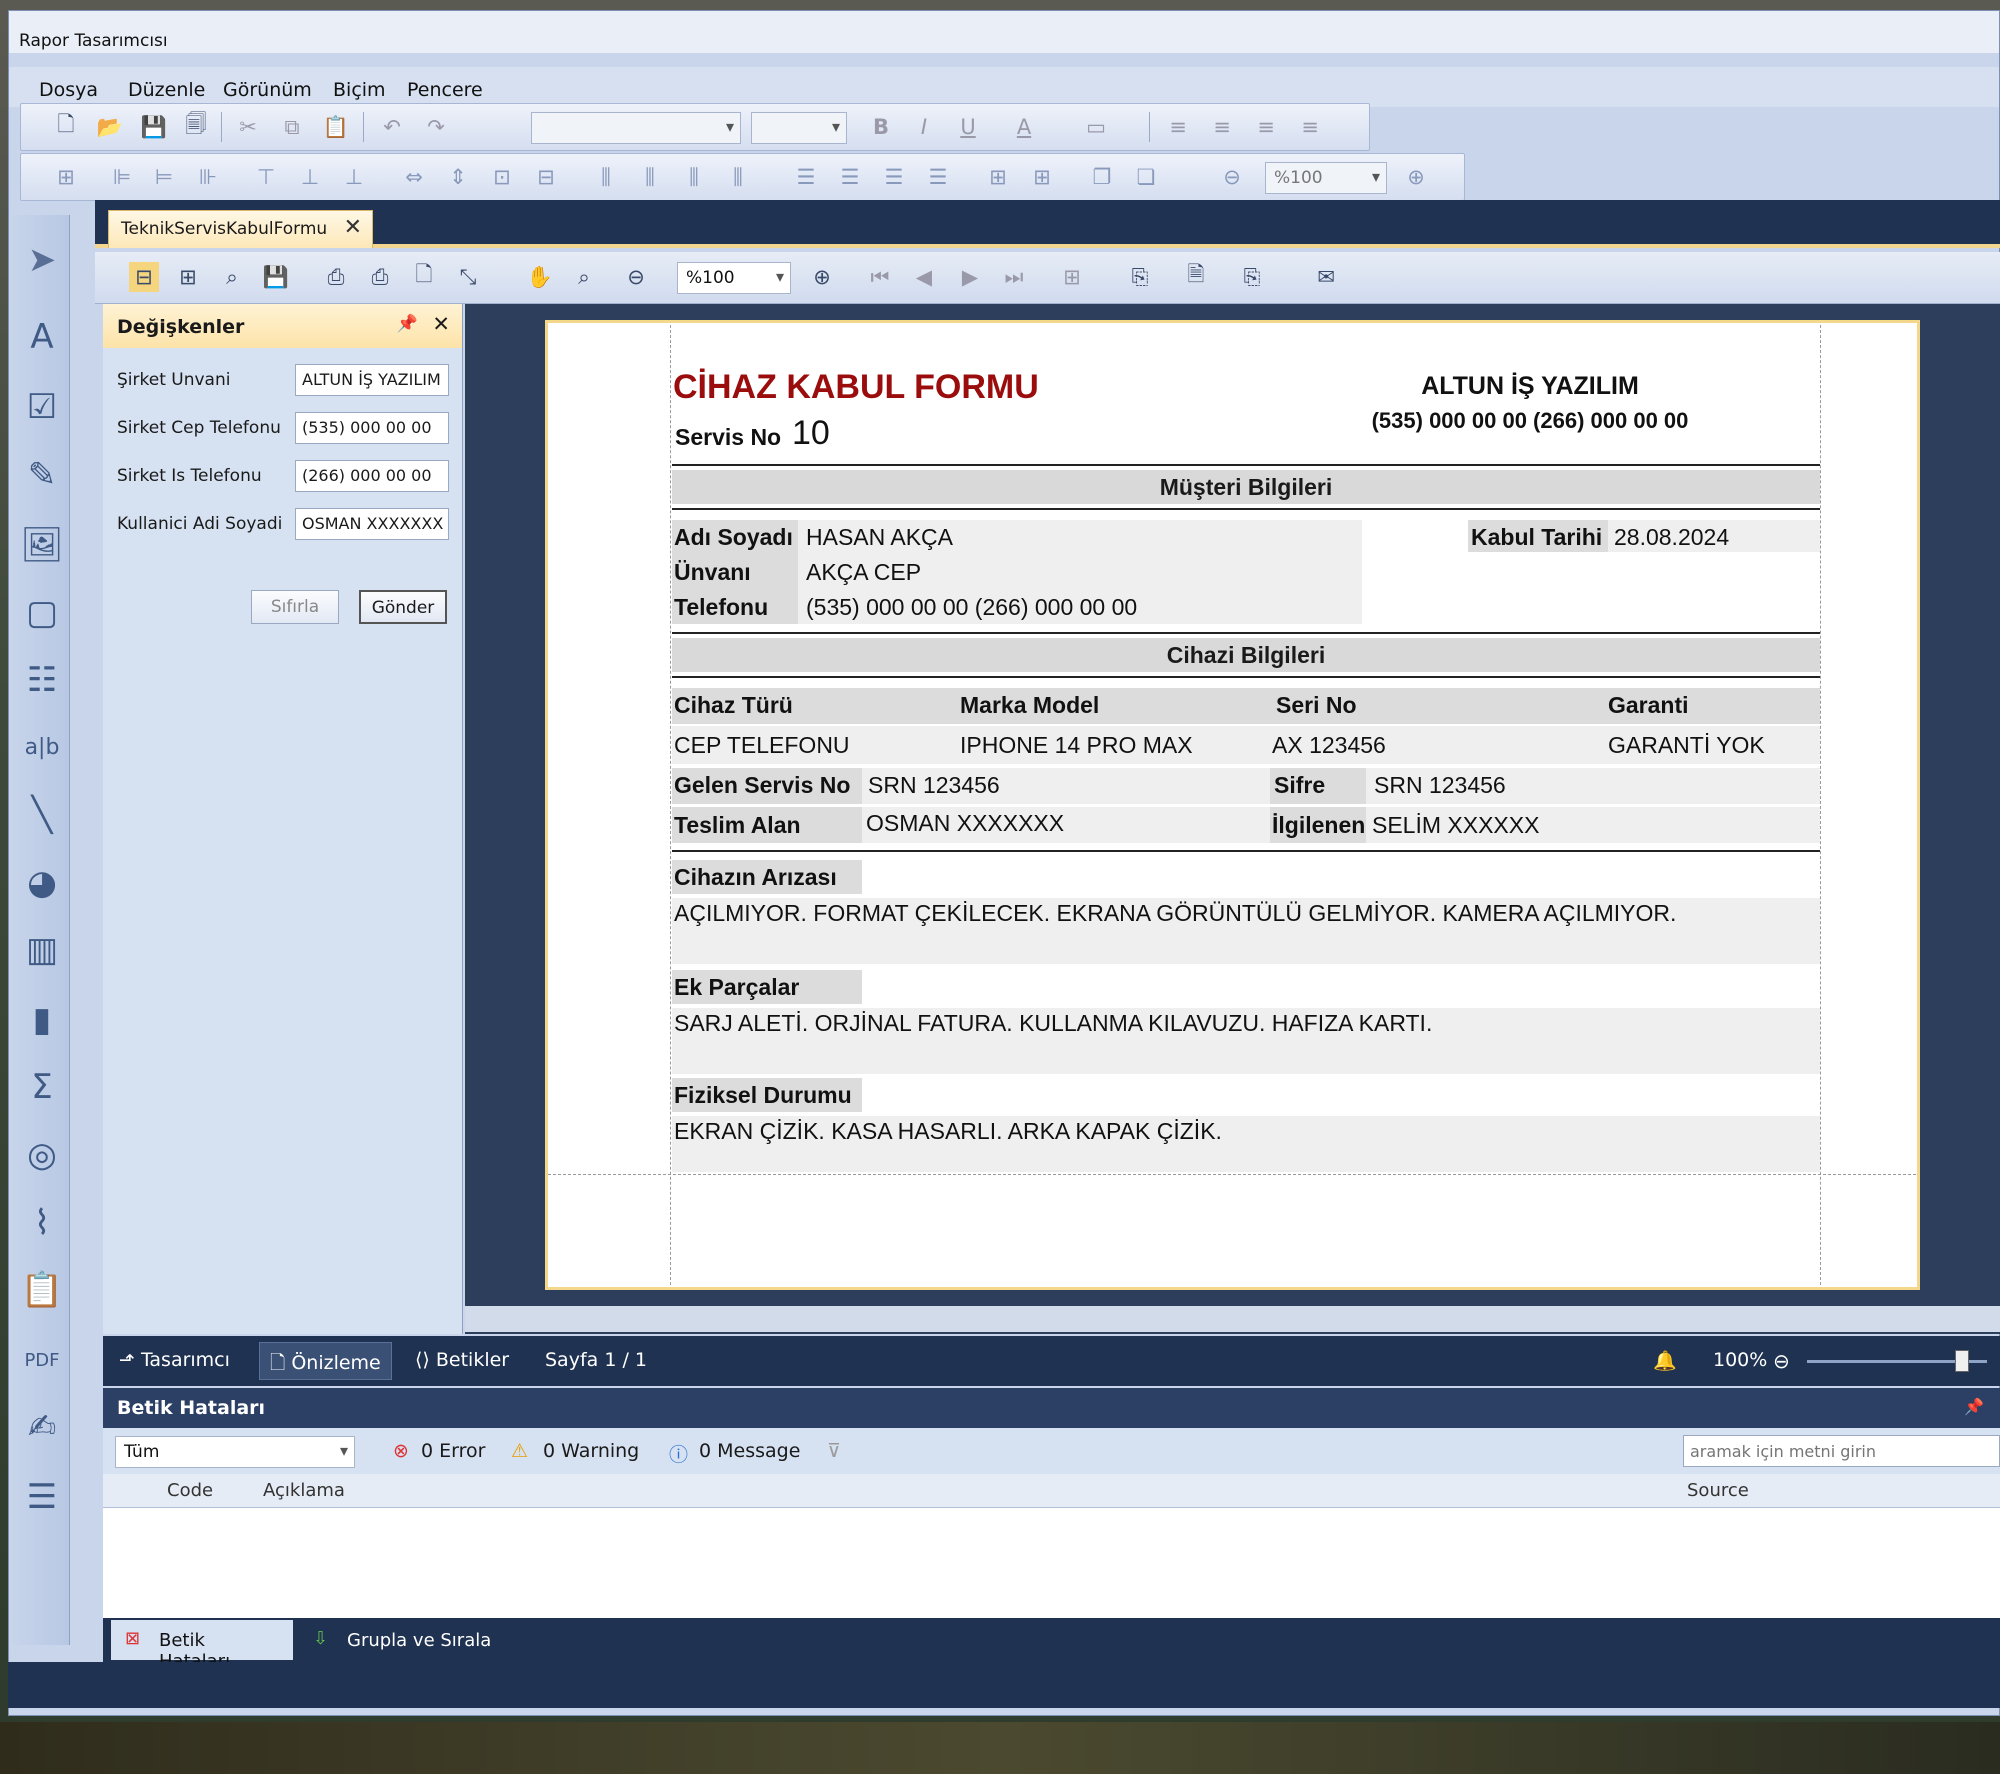 Image resolution: width=2000 pixels, height=1774 pixels. I want to click on tab-script-errors: ⊠ Betik Hataları, so click(202, 1646).